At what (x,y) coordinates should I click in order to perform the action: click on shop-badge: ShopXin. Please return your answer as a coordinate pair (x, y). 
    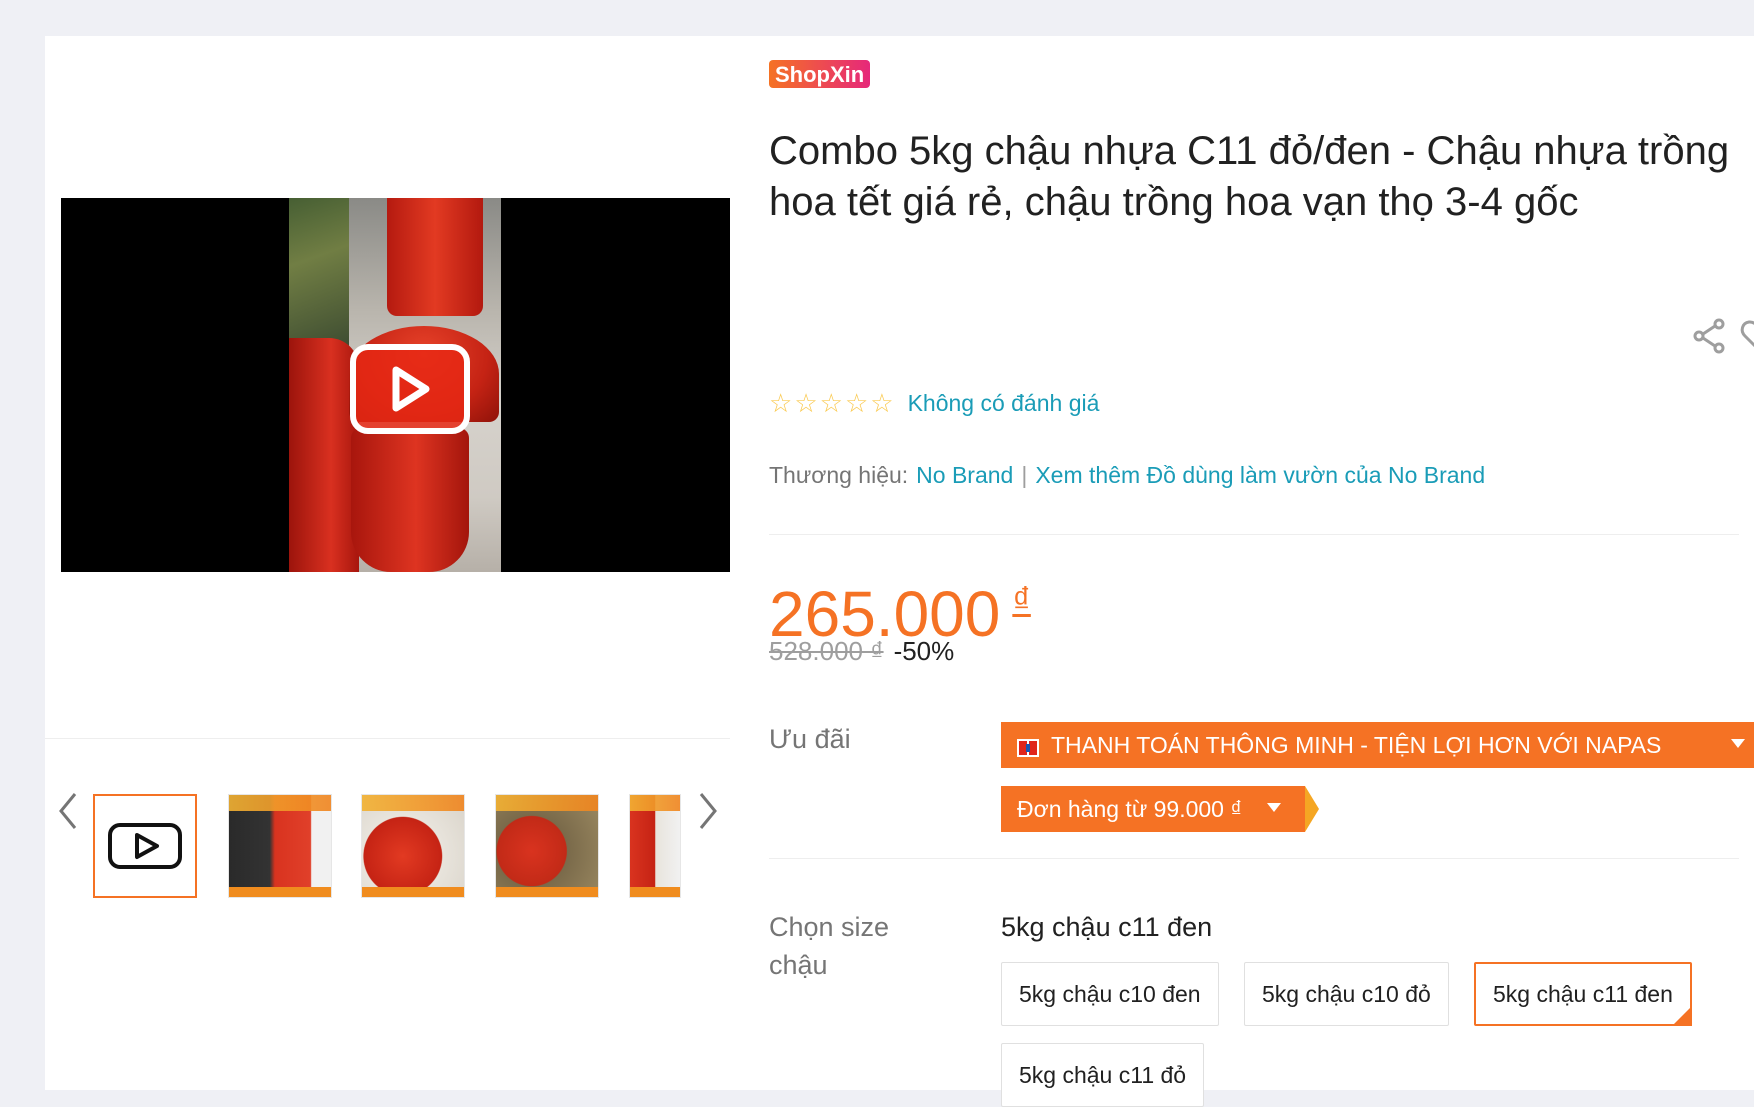
    Looking at the image, I should click on (820, 74).